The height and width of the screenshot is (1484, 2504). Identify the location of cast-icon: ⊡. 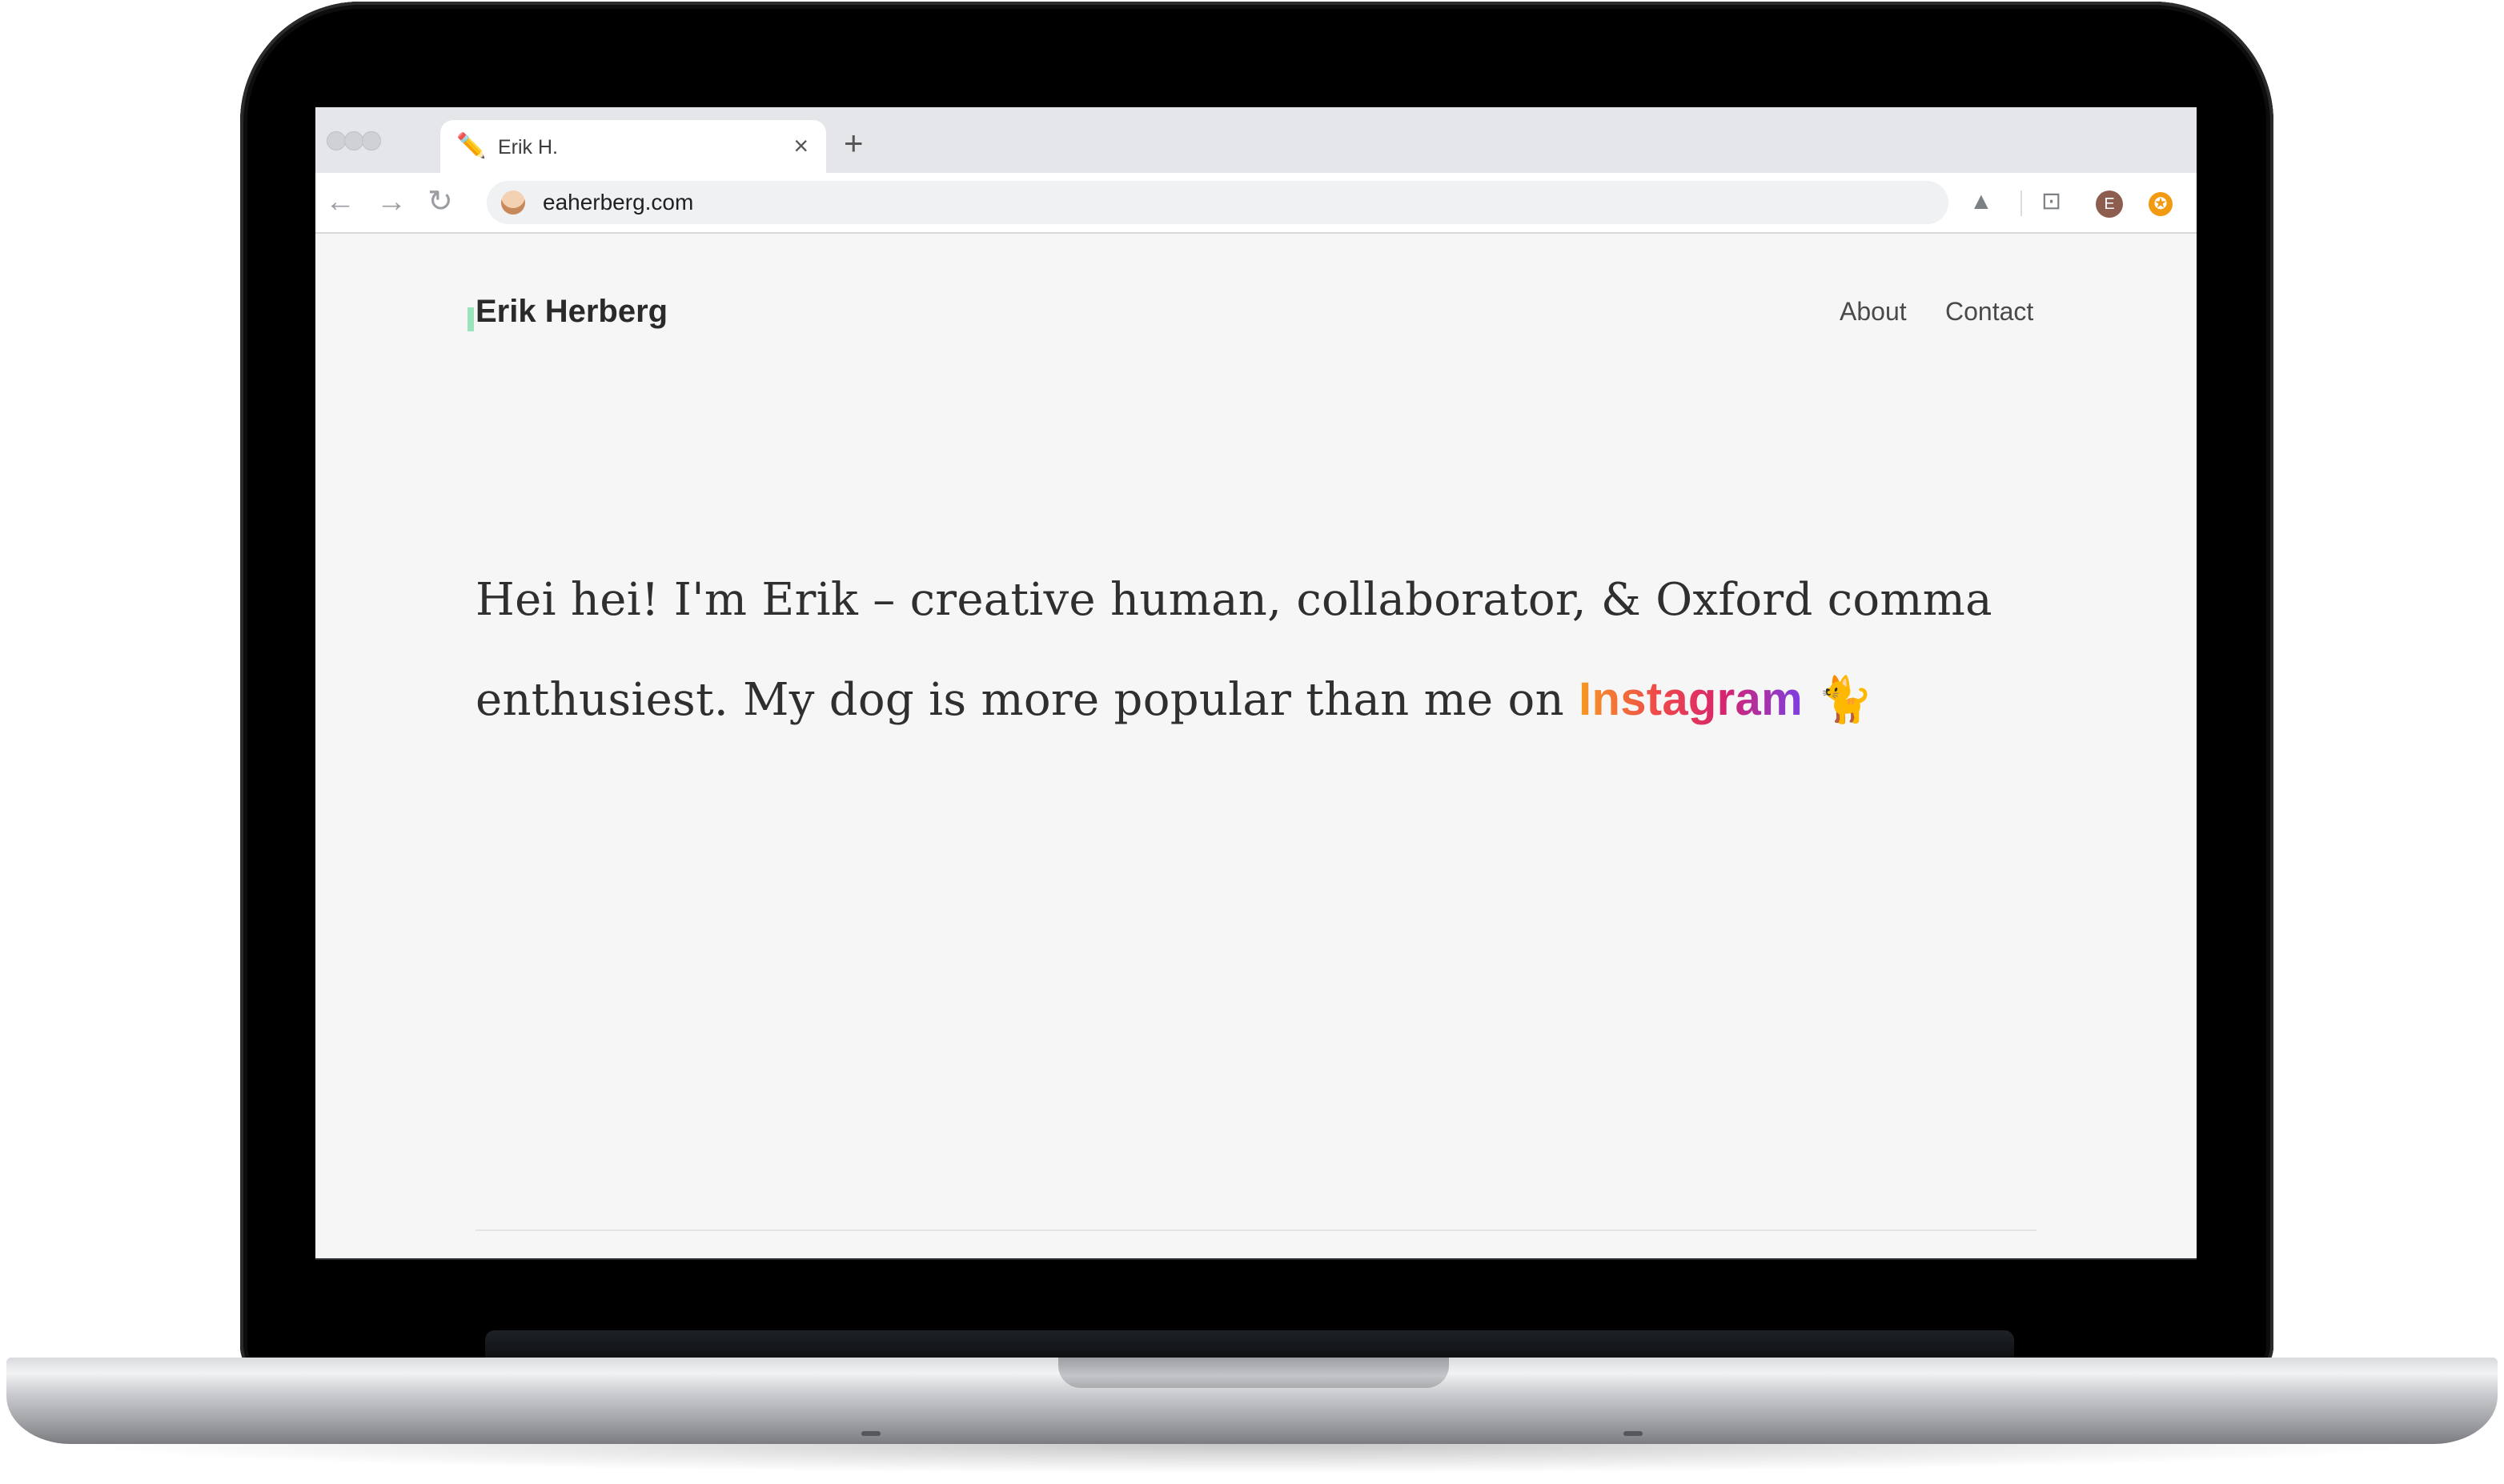
(2051, 202).